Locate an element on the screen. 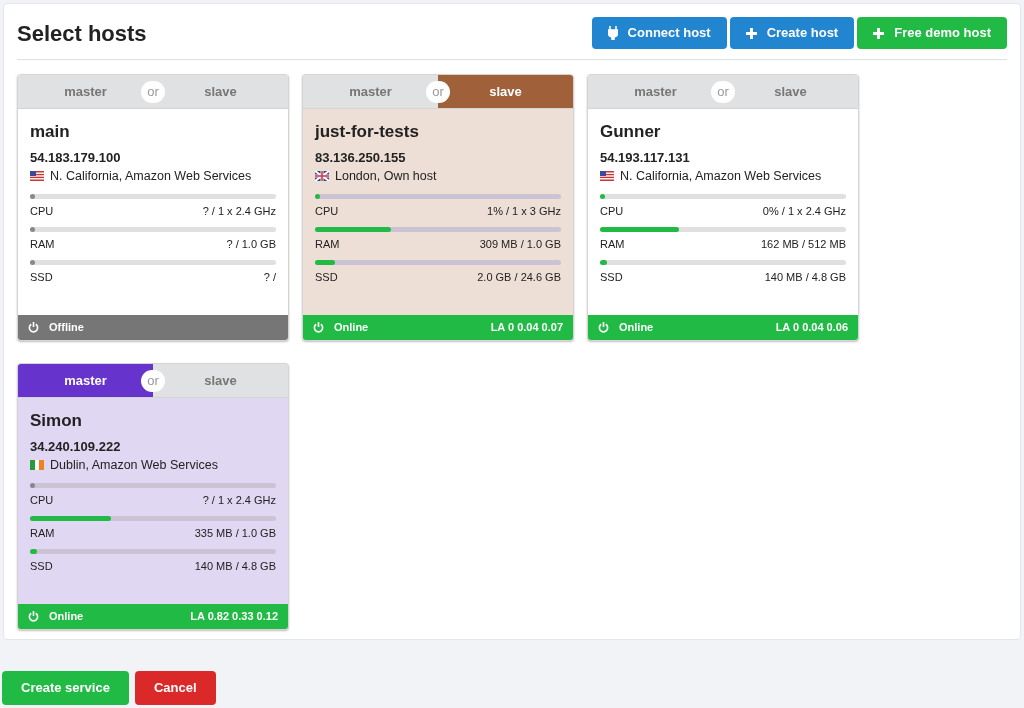  meter-reading: ? / is located at coordinates (269, 277).